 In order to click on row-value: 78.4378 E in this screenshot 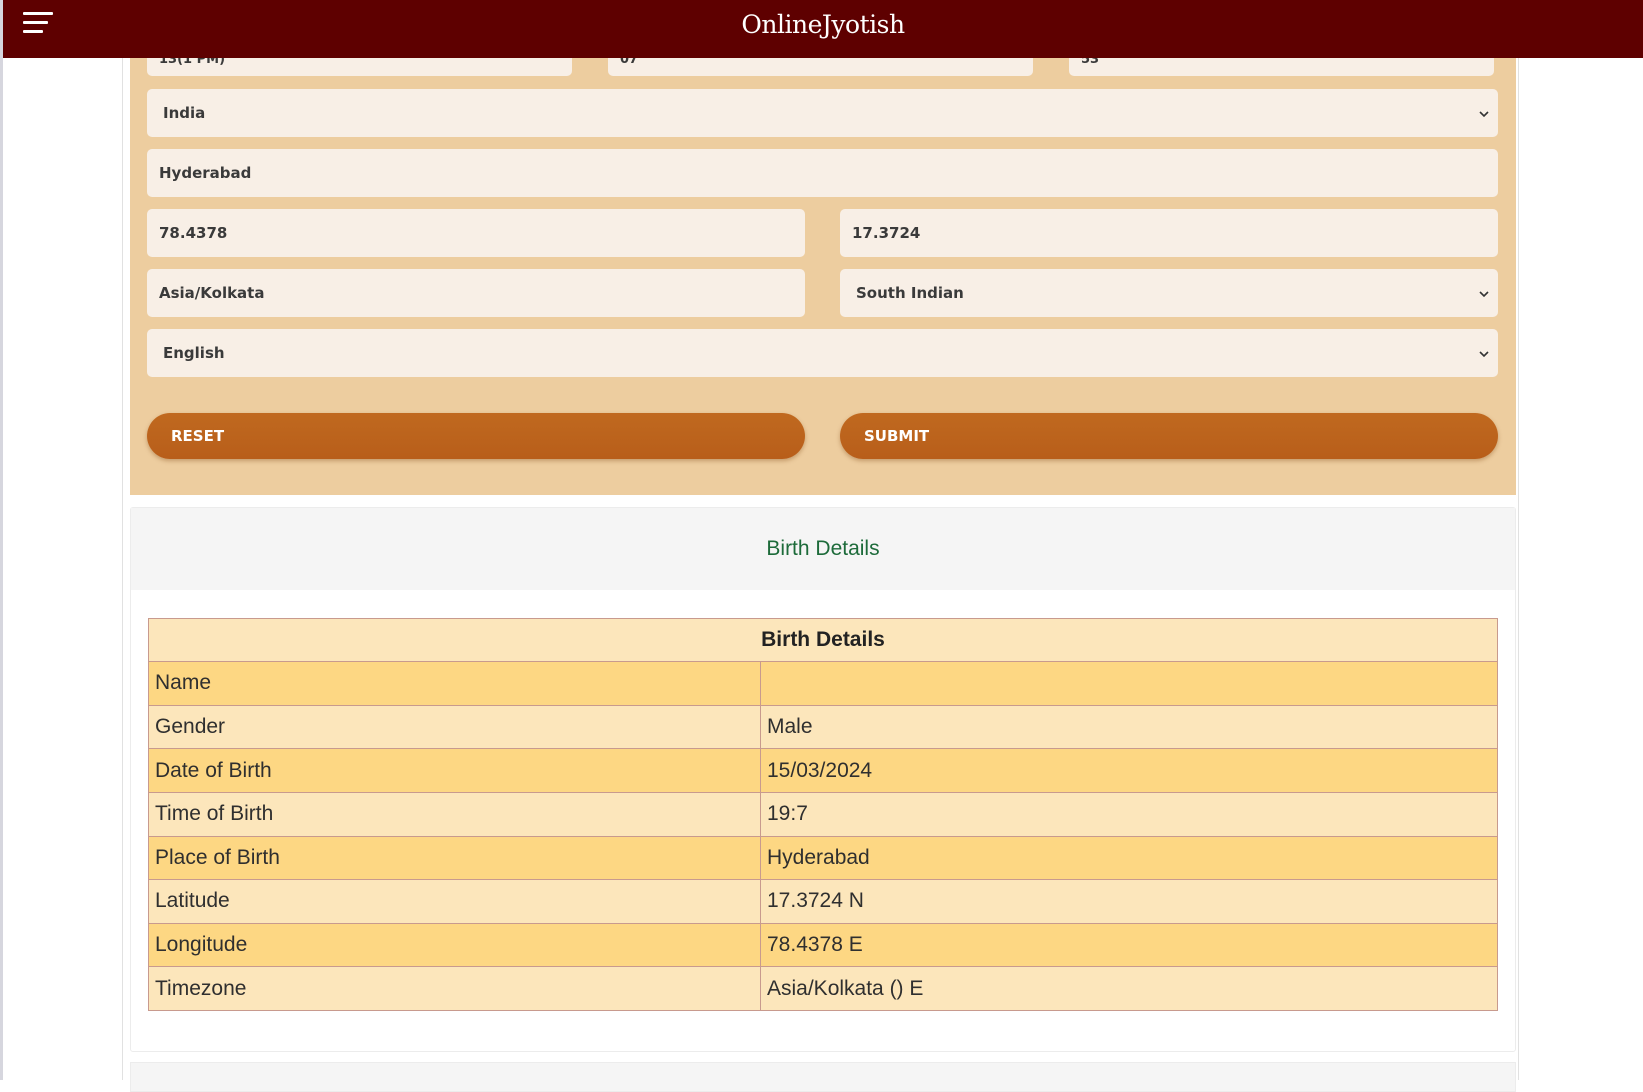, I will do `click(1129, 945)`.